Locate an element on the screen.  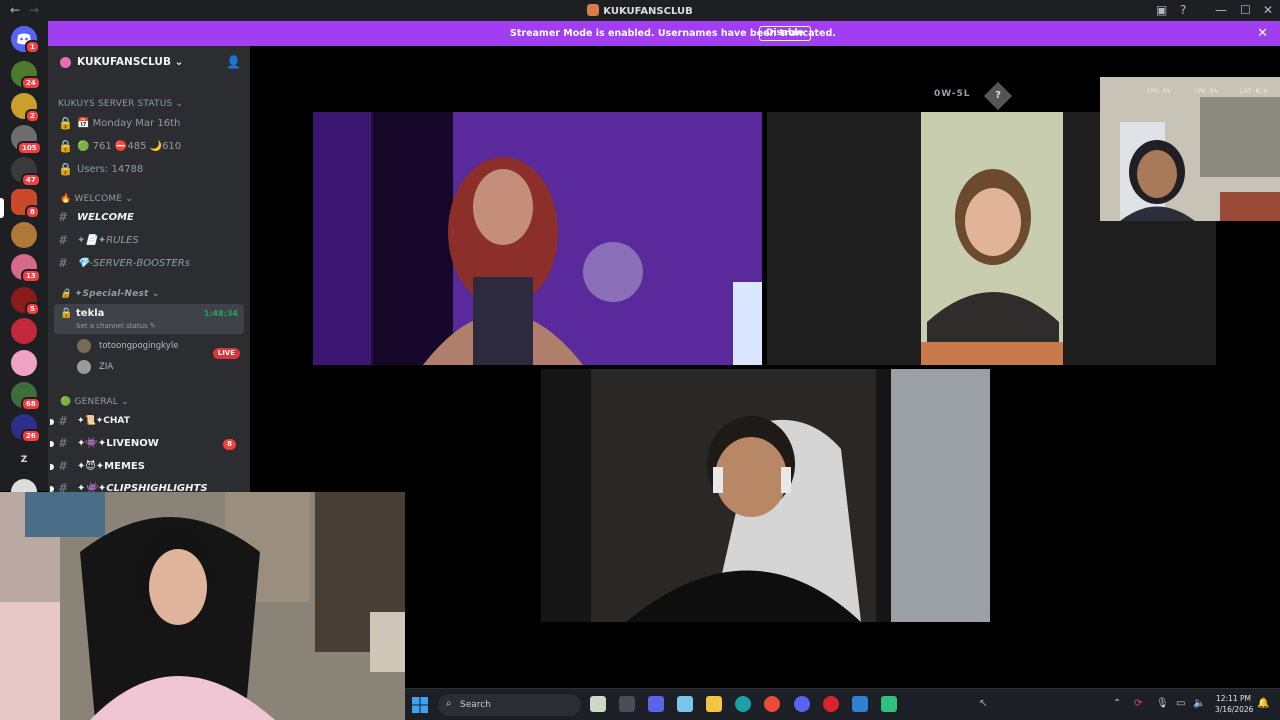
channel-online-counts: 🔒 🟢 761 ⛔485 🌙610 is located at coordinates (150, 147).